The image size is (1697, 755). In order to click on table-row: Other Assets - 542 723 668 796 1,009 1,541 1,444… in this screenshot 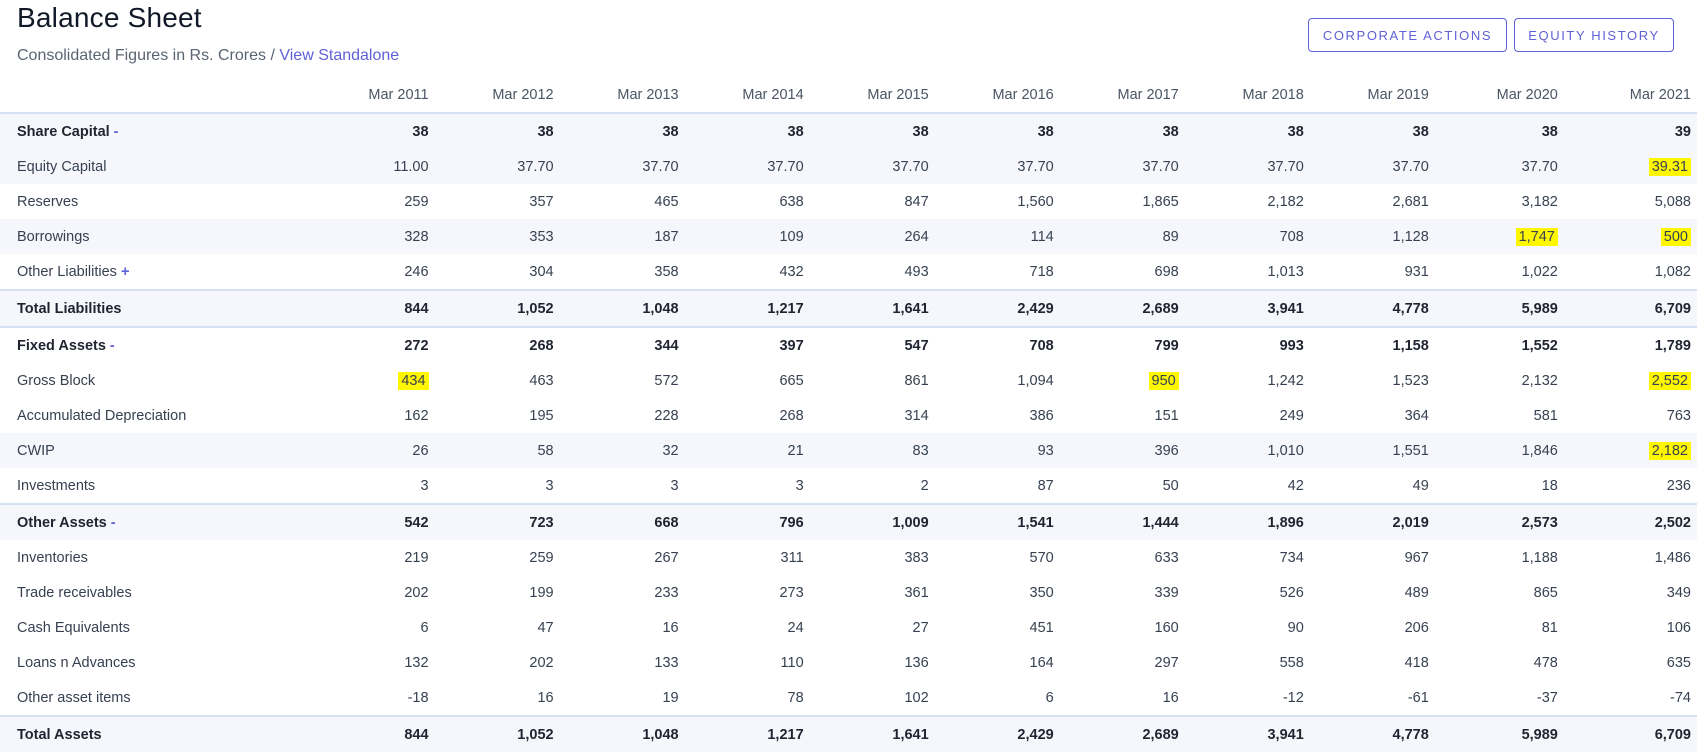, I will do `click(848, 521)`.